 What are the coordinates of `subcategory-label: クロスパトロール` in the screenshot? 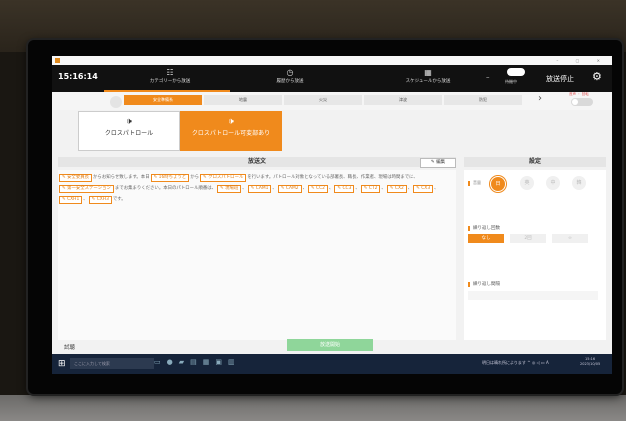 It's located at (129, 133).